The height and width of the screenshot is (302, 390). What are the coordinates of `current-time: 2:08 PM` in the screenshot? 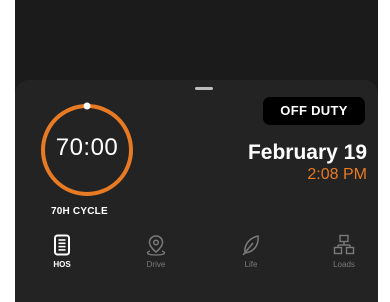 It's located at (337, 174).